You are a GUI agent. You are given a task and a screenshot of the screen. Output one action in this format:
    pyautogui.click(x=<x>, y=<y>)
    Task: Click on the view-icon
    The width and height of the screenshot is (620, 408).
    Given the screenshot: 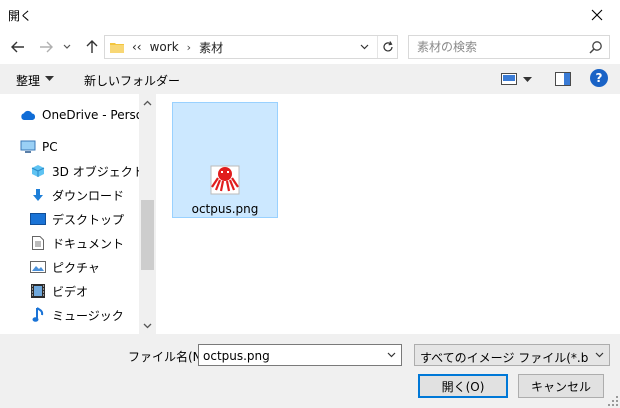 What is the action you would take?
    pyautogui.click(x=509, y=79)
    